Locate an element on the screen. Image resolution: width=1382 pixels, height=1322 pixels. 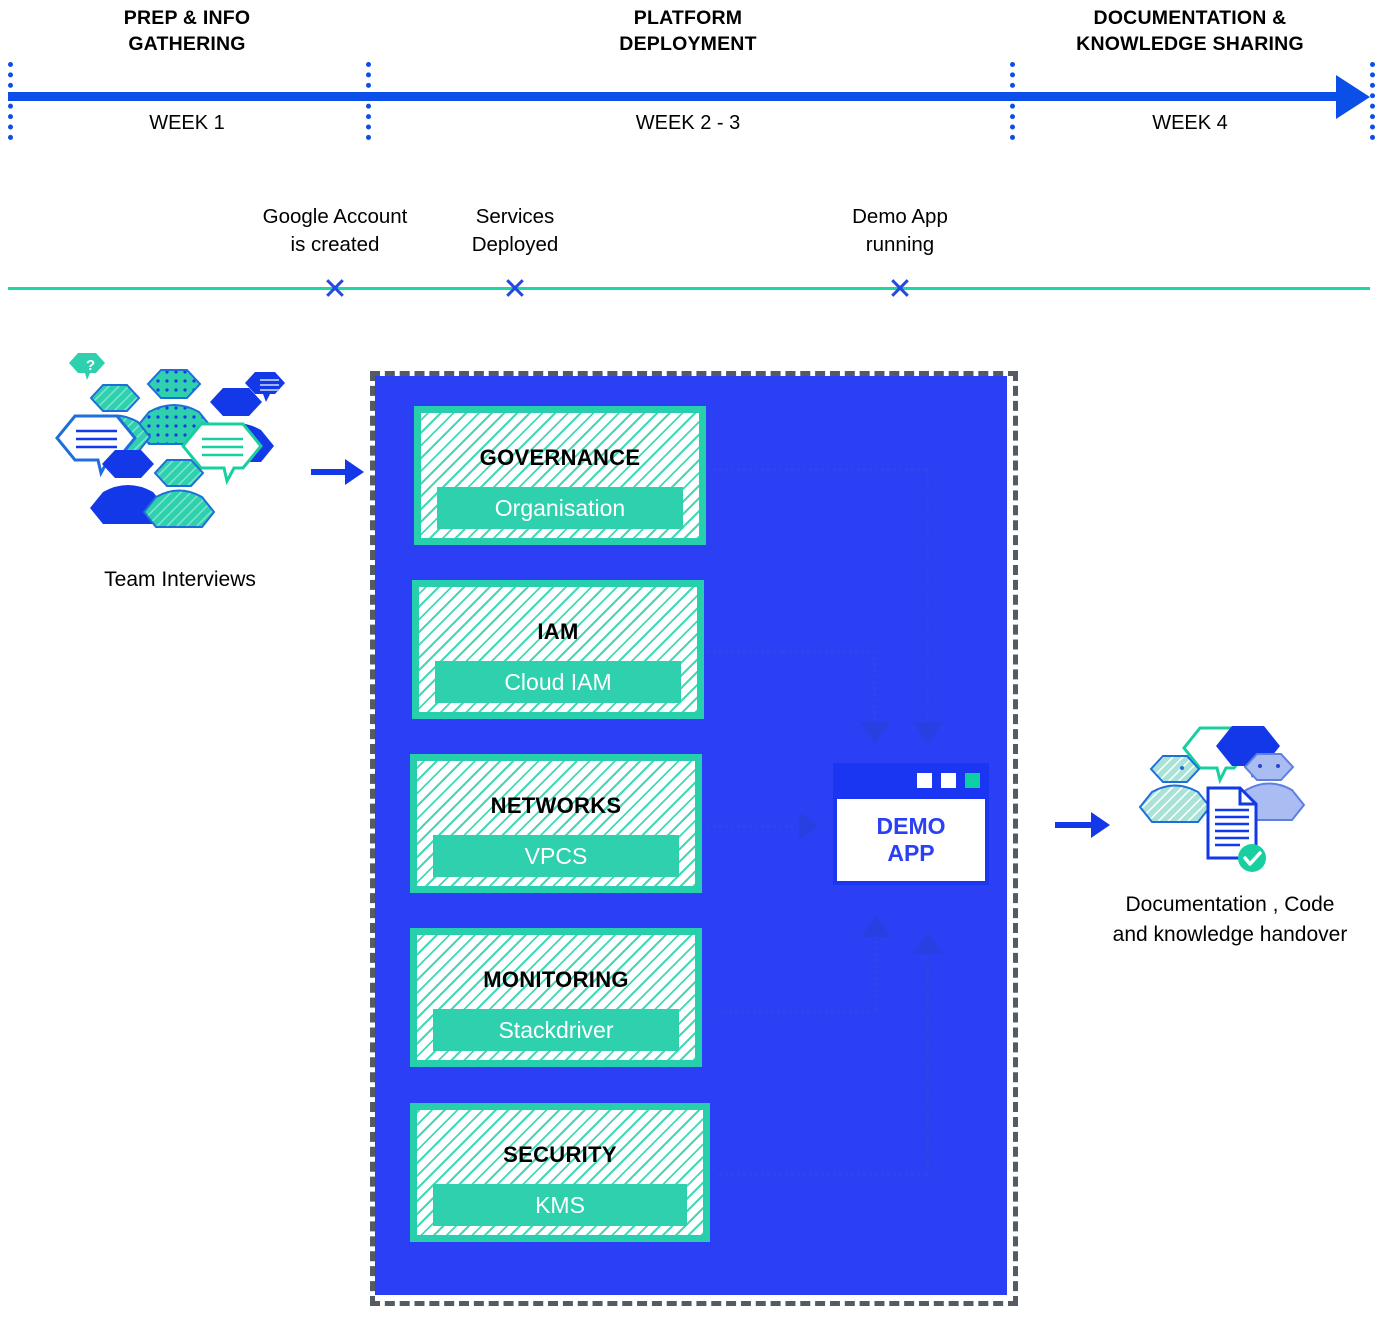
arrow-to-platform-head-icon is located at coordinates (354, 472).